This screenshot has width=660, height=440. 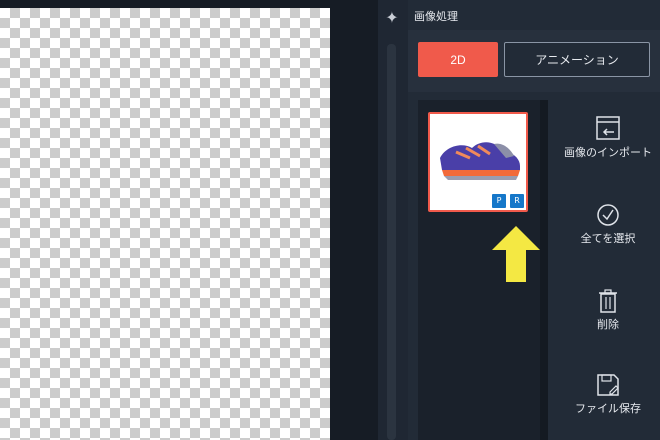 What do you see at coordinates (516, 254) in the screenshot?
I see `down-arrow-icon` at bounding box center [516, 254].